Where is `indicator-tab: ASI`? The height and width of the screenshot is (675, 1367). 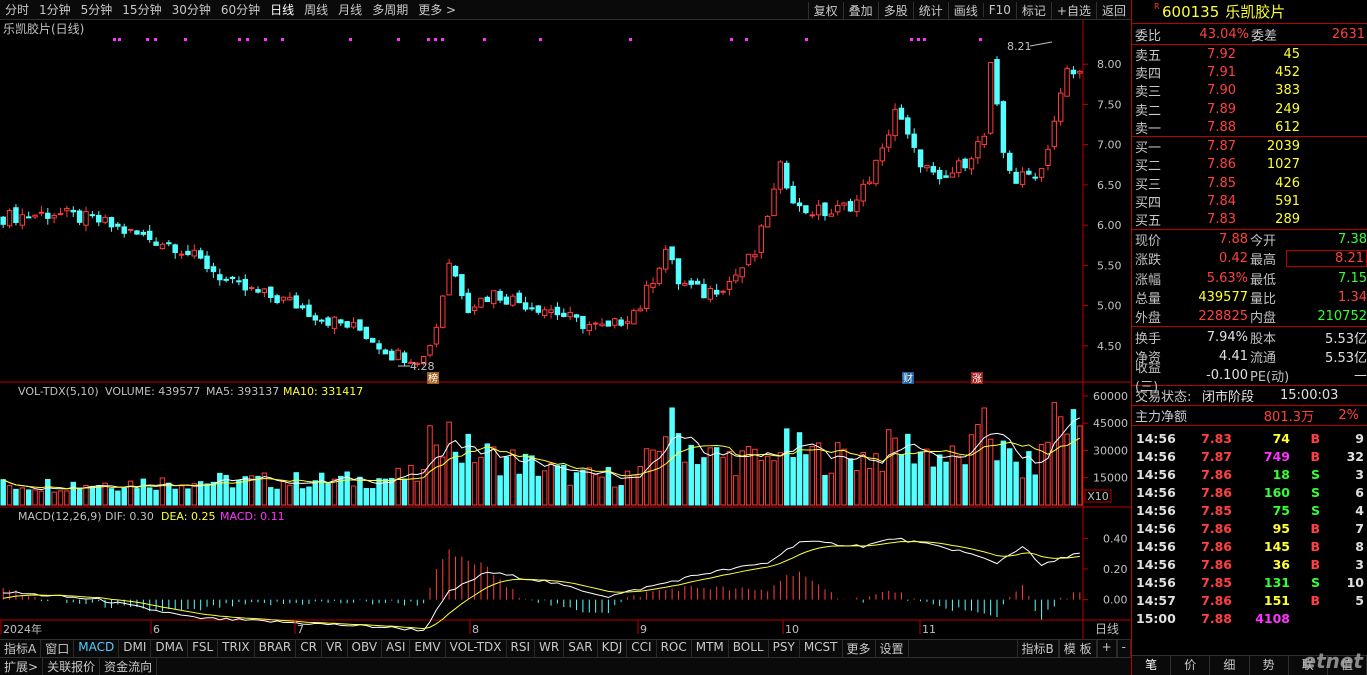
indicator-tab: ASI is located at coordinates (396, 648).